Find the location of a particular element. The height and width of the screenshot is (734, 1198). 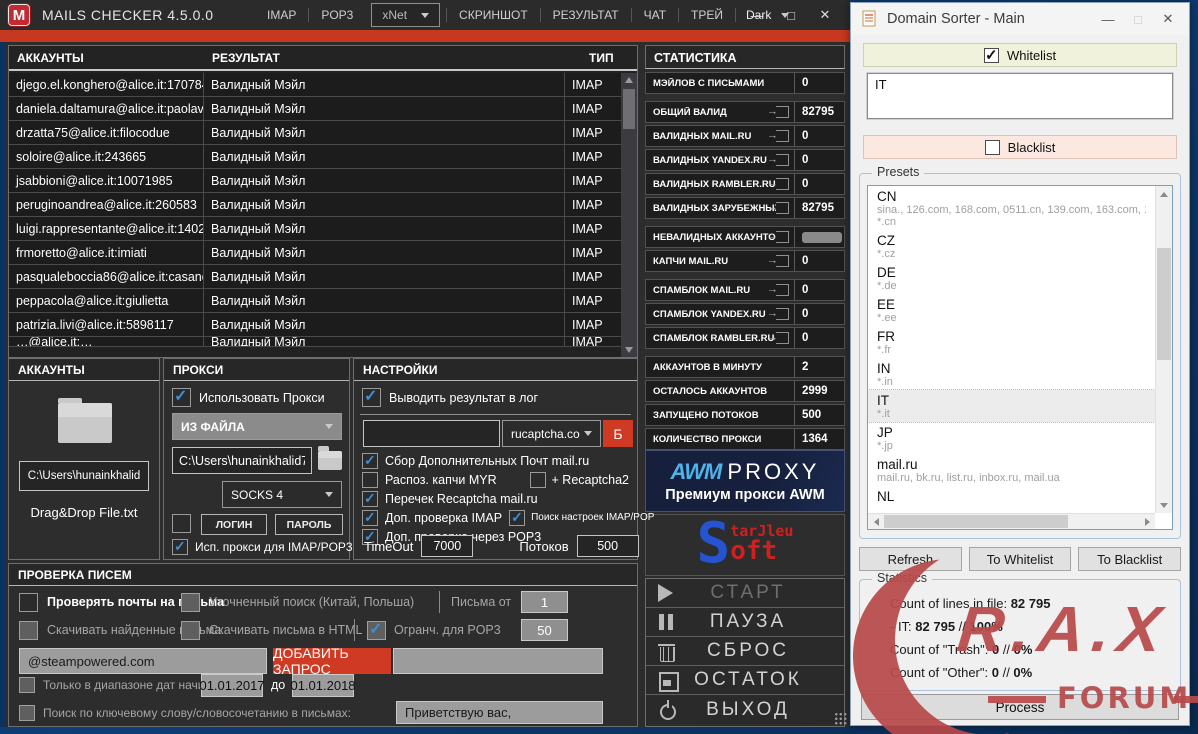

login-button: ЛОГИН is located at coordinates (234, 524).